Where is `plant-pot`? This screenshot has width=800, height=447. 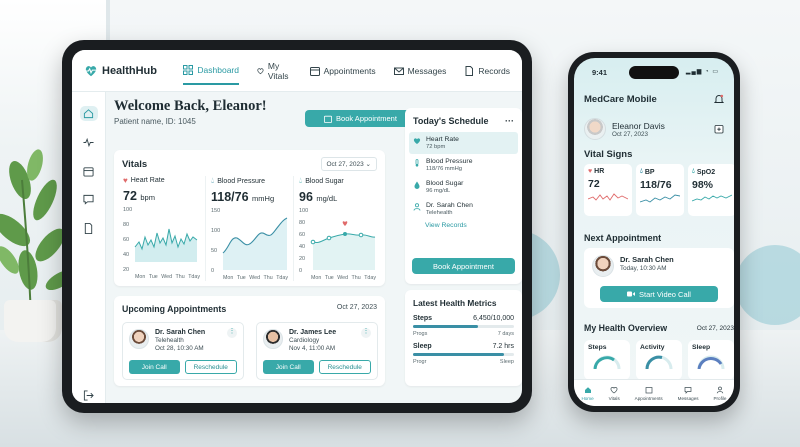 plant-pot is located at coordinates (33, 321).